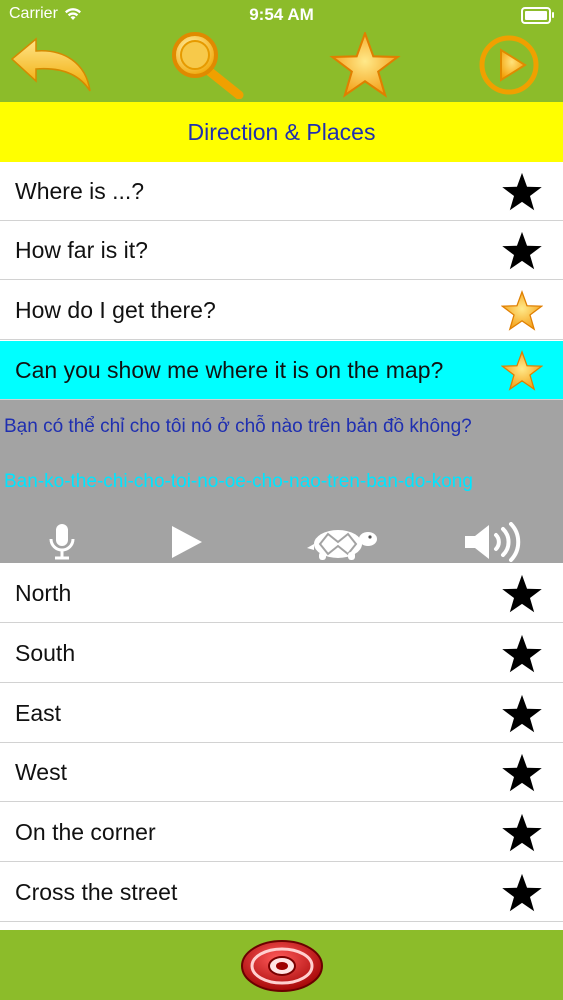 Image resolution: width=563 pixels, height=1000 pixels. Describe the element at coordinates (96, 891) in the screenshot. I see `phrase-label: Cross the street` at that location.